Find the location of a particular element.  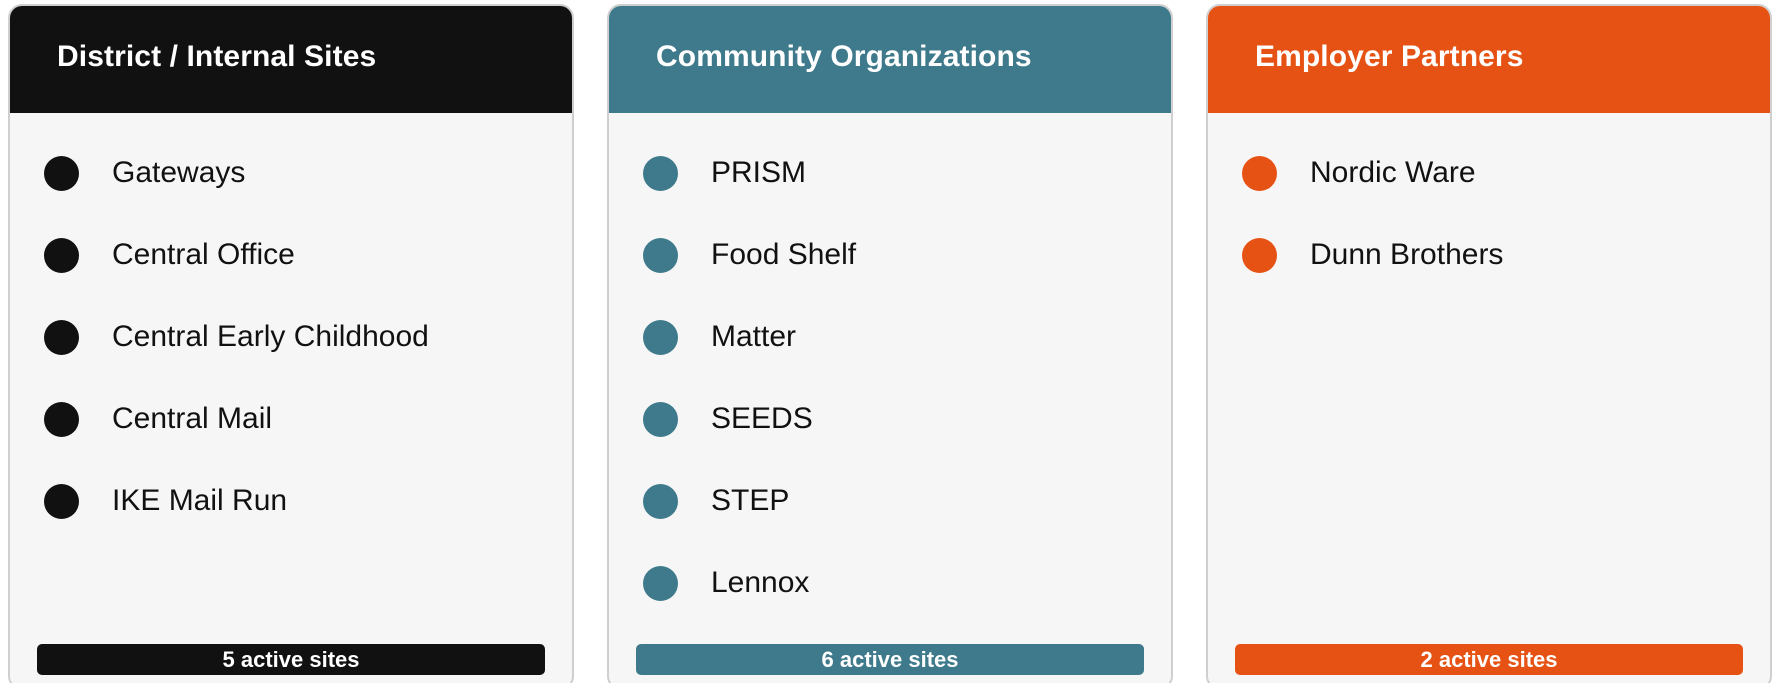

site-name: Gateways is located at coordinates (179, 172).